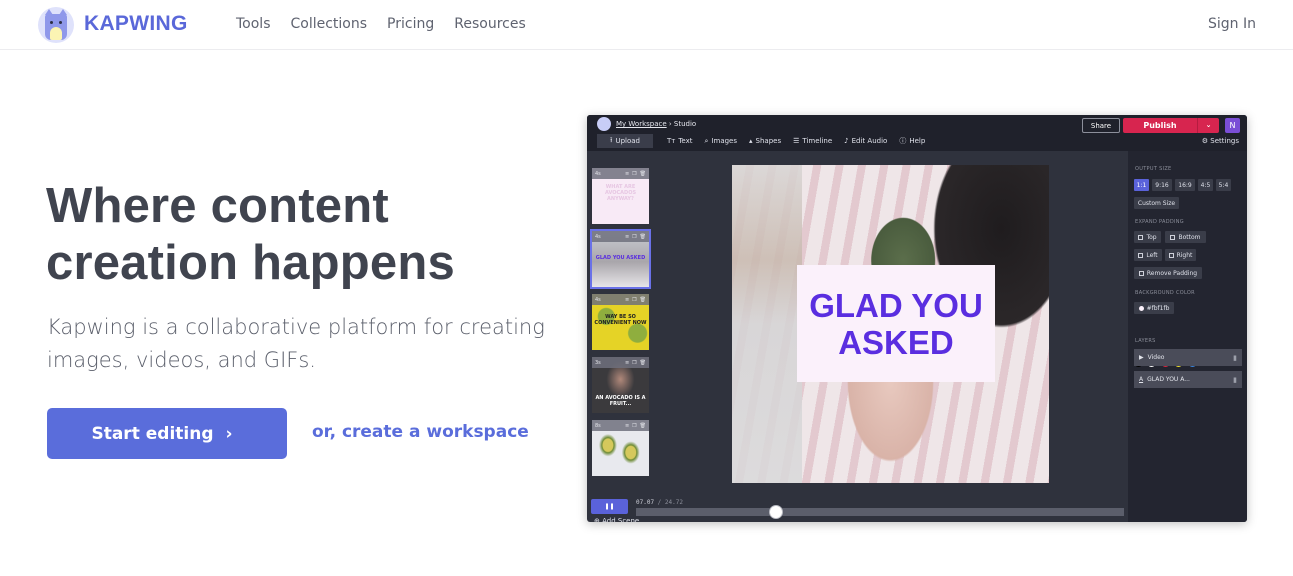  I want to click on nav-link-resources: Resources, so click(490, 24).